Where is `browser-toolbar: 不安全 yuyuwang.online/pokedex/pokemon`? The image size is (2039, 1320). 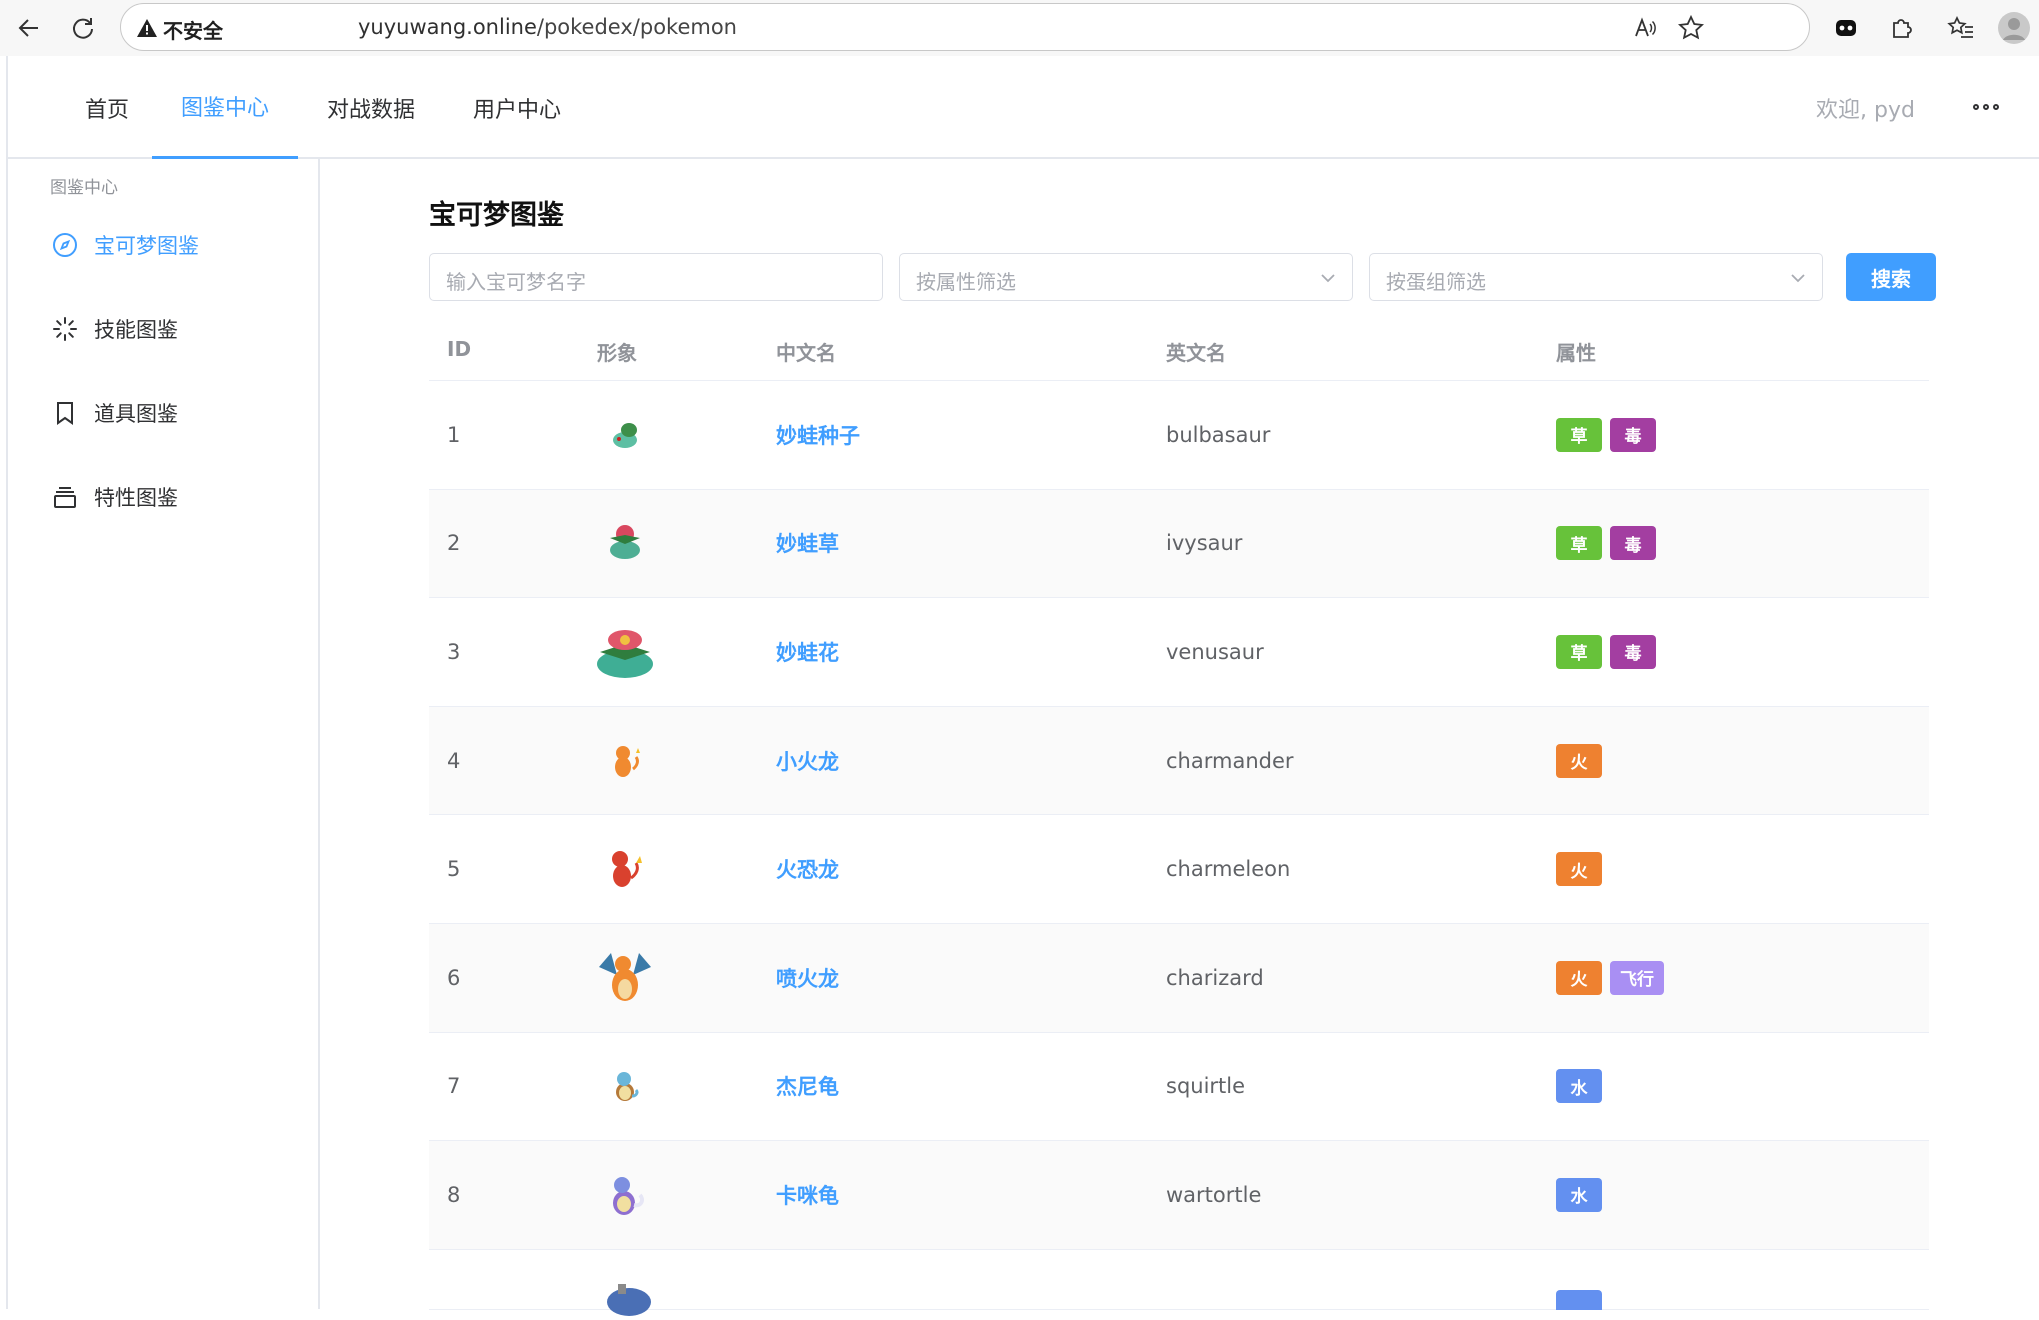 browser-toolbar: 不安全 yuyuwang.online/pokedex/pokemon is located at coordinates (1019, 28).